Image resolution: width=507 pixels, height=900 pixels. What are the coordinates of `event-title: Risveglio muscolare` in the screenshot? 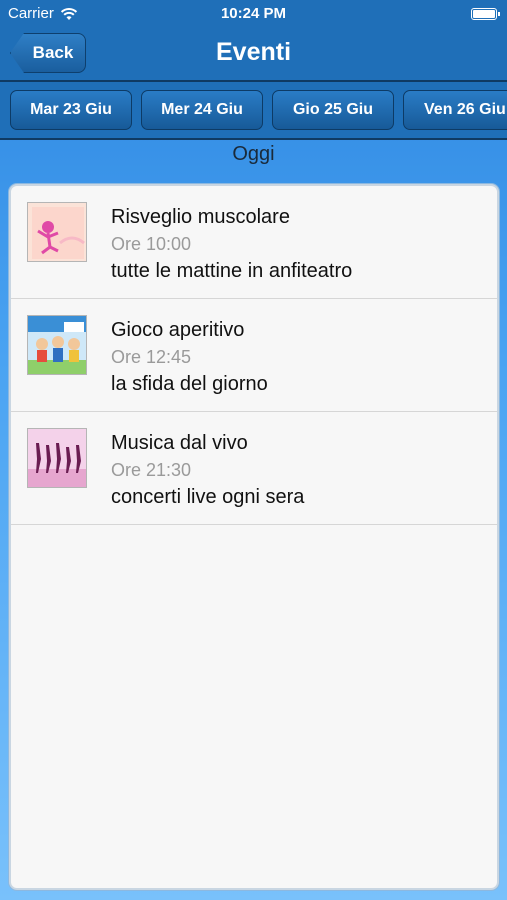 It's located at (200, 217).